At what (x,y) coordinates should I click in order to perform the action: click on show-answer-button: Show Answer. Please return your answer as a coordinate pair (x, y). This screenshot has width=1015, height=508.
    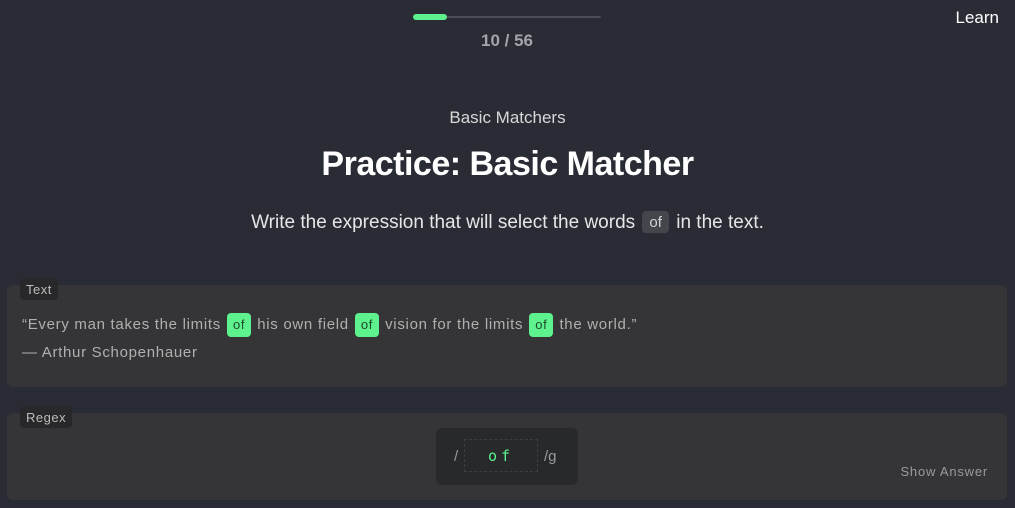
    Looking at the image, I should click on (944, 471).